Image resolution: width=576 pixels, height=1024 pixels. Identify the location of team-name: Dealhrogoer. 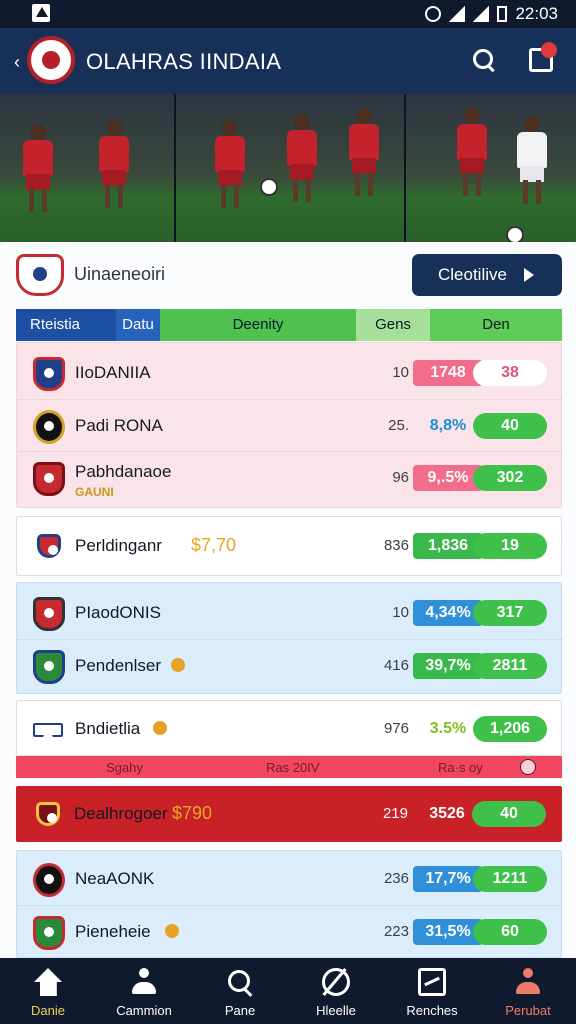
(121, 813).